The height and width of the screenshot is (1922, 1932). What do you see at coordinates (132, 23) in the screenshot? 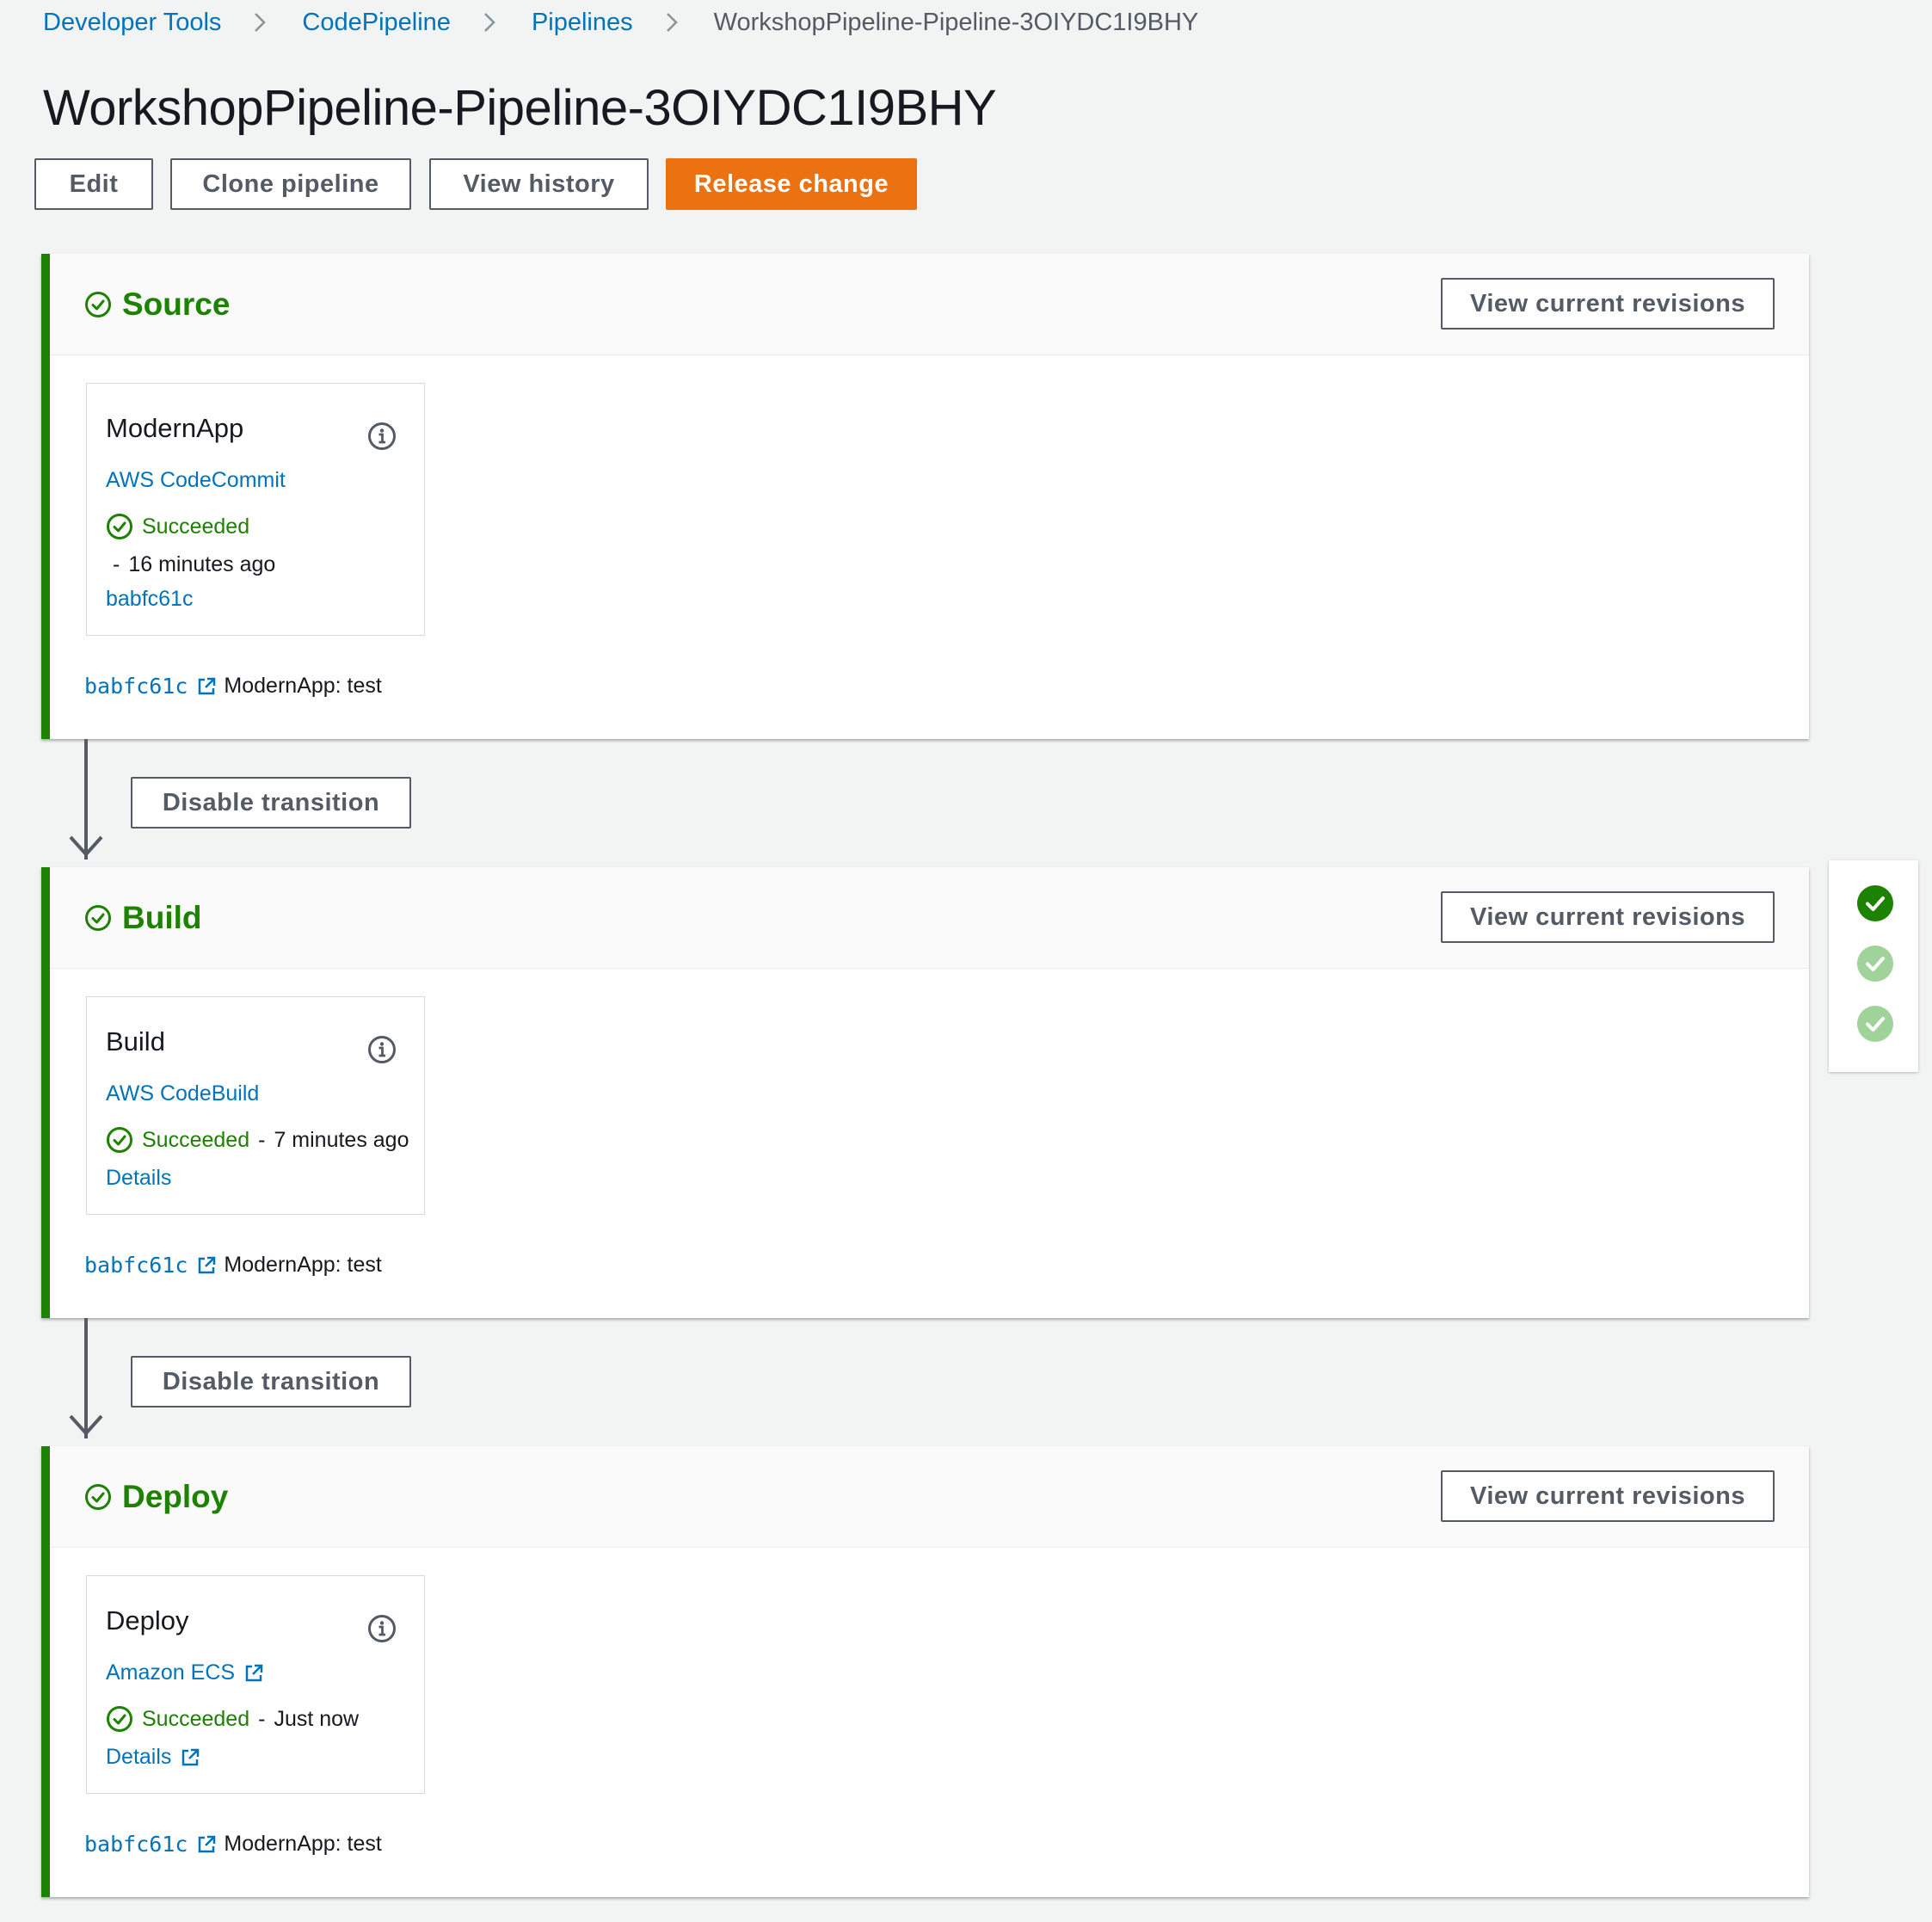
I see `breadcrumb-developer-tools: Developer Tools` at bounding box center [132, 23].